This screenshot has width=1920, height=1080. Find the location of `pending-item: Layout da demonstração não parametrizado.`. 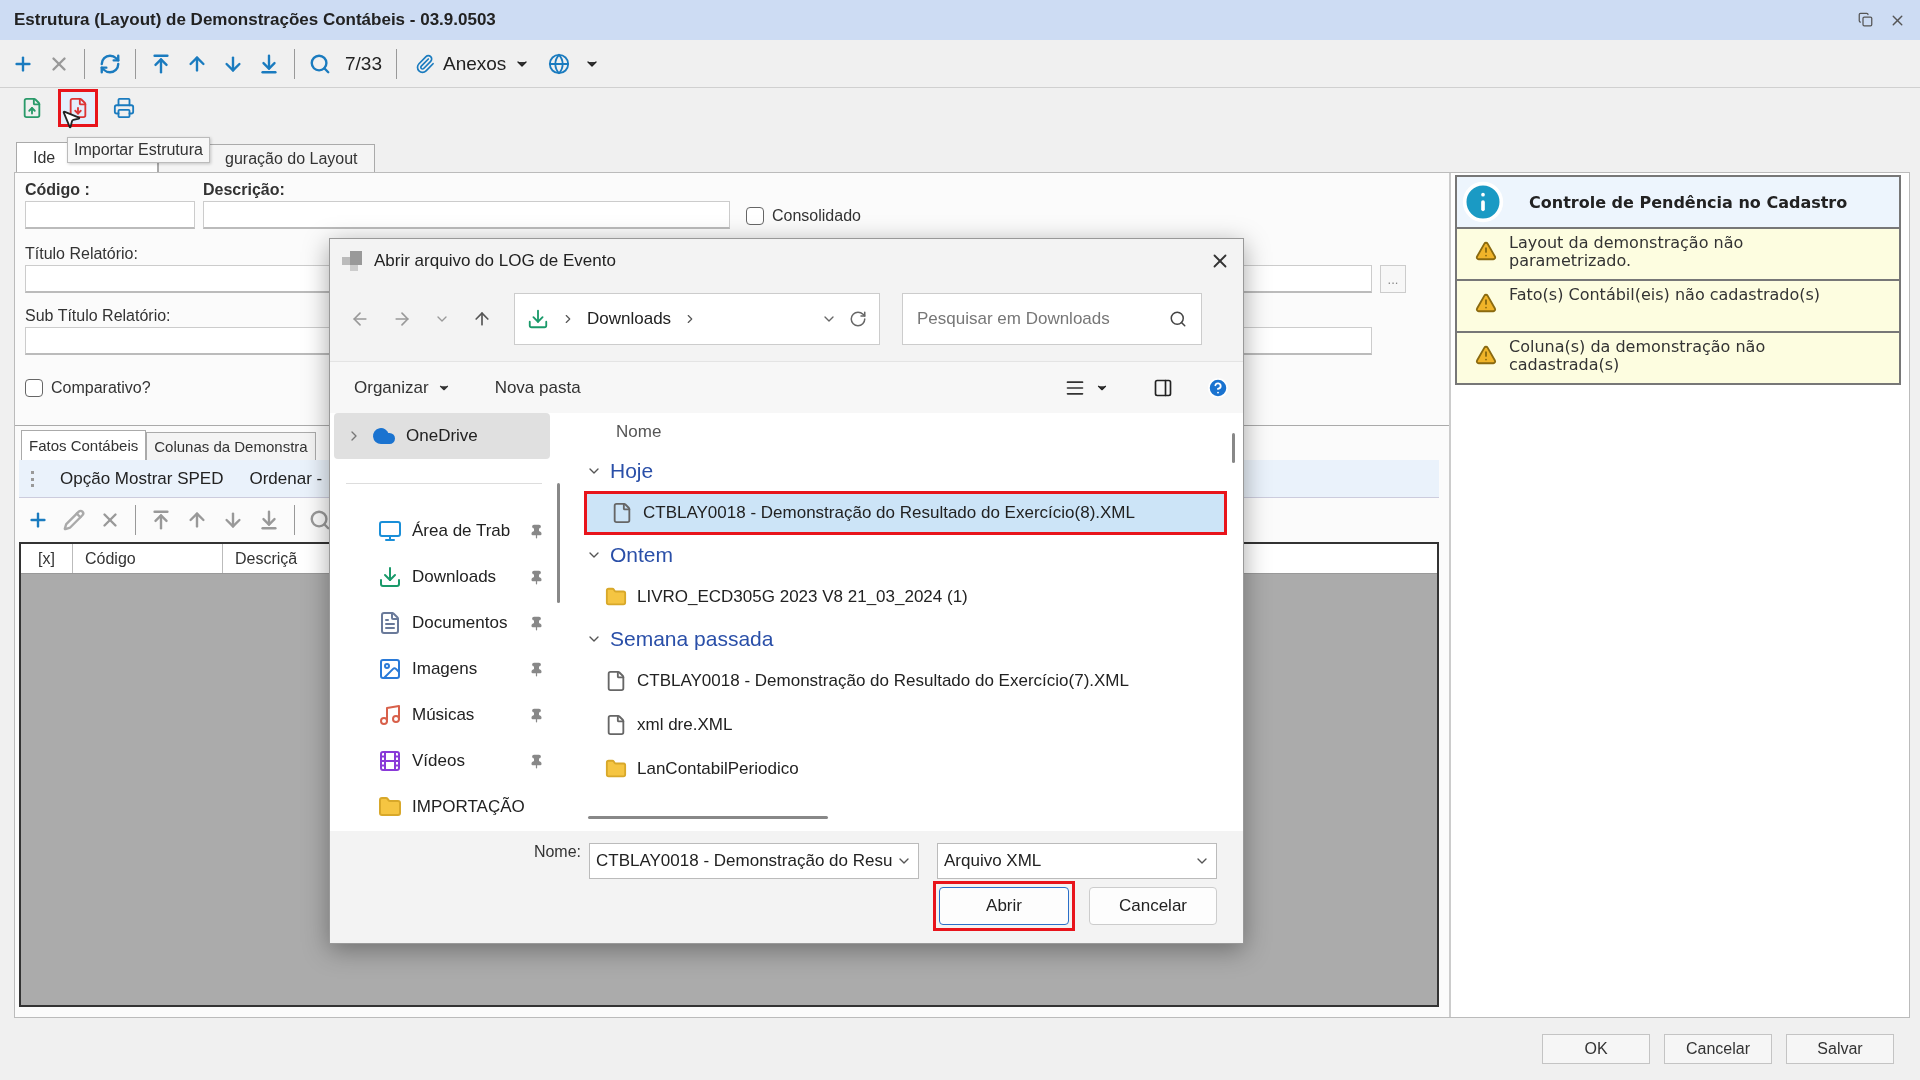

pending-item: Layout da demonstração não parametrizado. is located at coordinates (1627, 252).